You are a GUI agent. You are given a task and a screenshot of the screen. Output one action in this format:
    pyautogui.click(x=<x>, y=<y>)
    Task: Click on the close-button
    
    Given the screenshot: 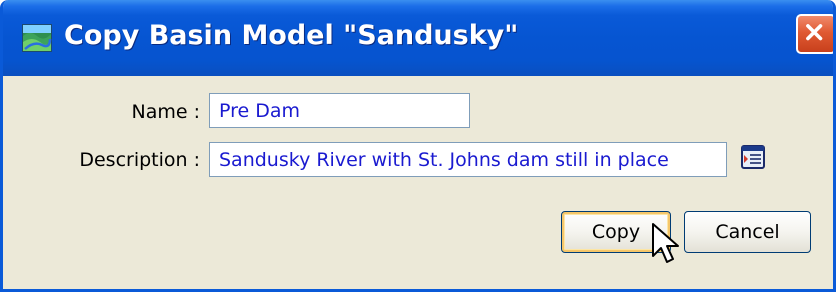 What is the action you would take?
    pyautogui.click(x=814, y=34)
    